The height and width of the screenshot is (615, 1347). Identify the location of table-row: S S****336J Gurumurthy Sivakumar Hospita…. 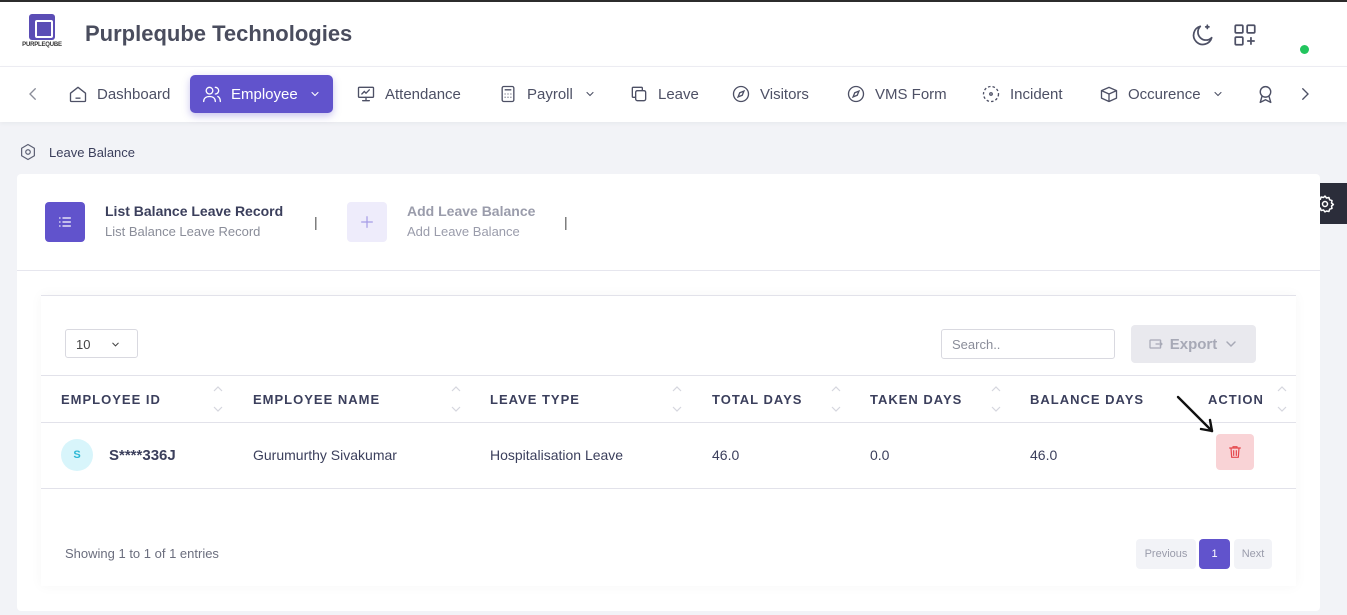
(668, 442).